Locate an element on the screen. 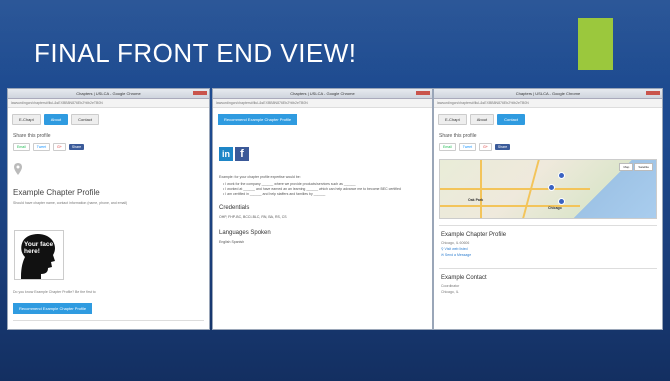  link-text: Send a Message is located at coordinates (458, 255).